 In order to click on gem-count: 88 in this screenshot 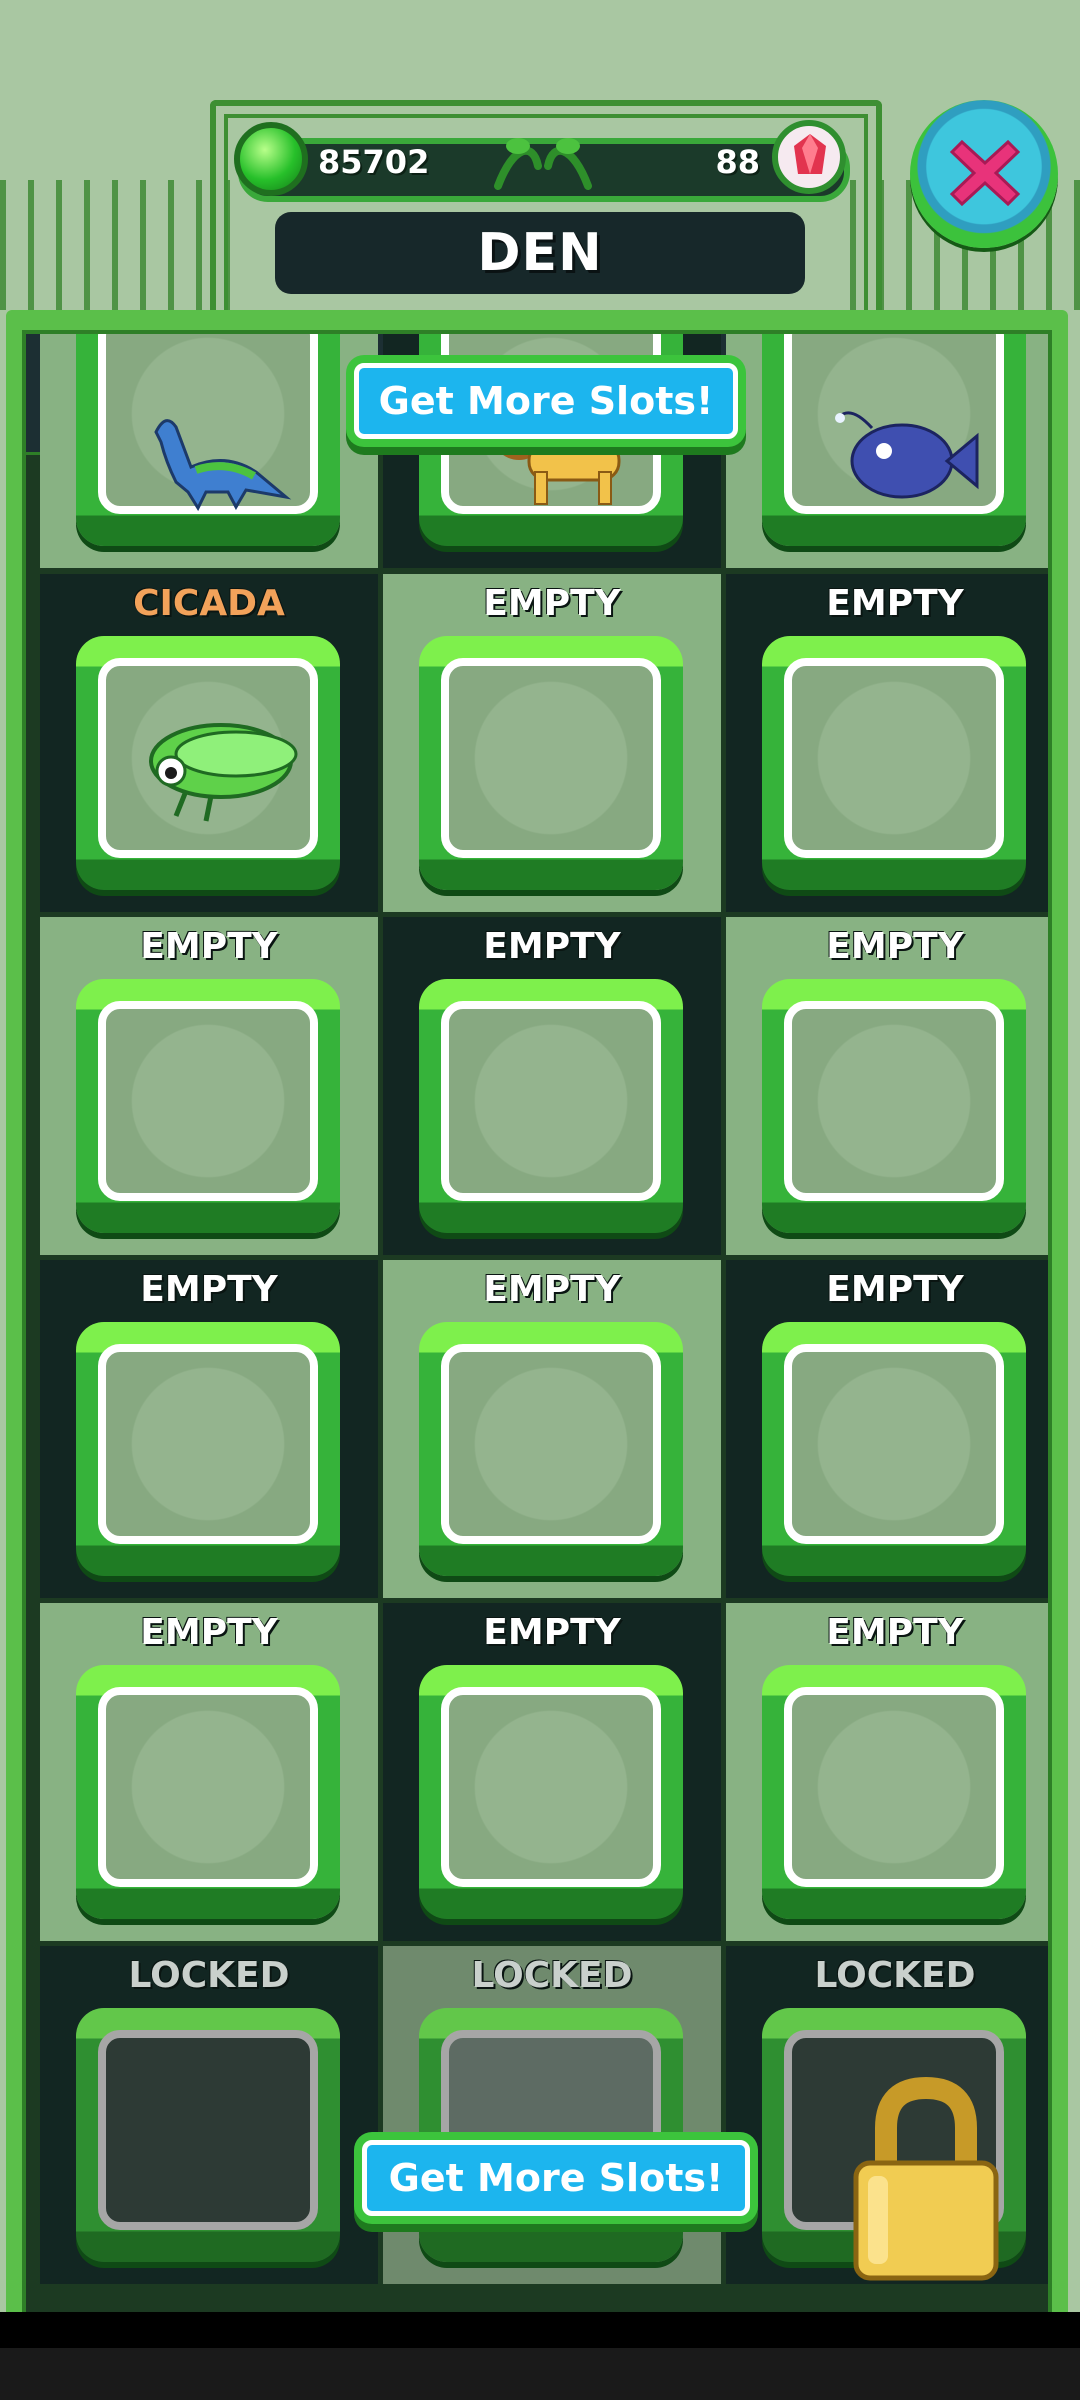, I will do `click(737, 162)`.